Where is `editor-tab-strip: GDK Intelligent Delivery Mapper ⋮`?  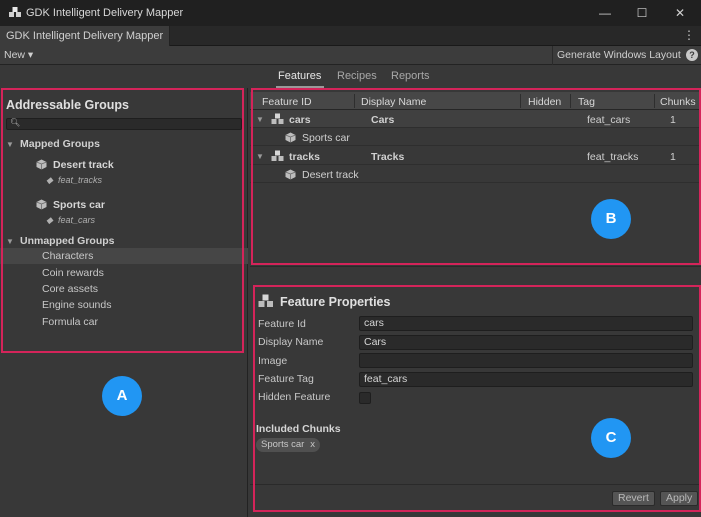
editor-tab-strip: GDK Intelligent Delivery Mapper ⋮ is located at coordinates (350, 36).